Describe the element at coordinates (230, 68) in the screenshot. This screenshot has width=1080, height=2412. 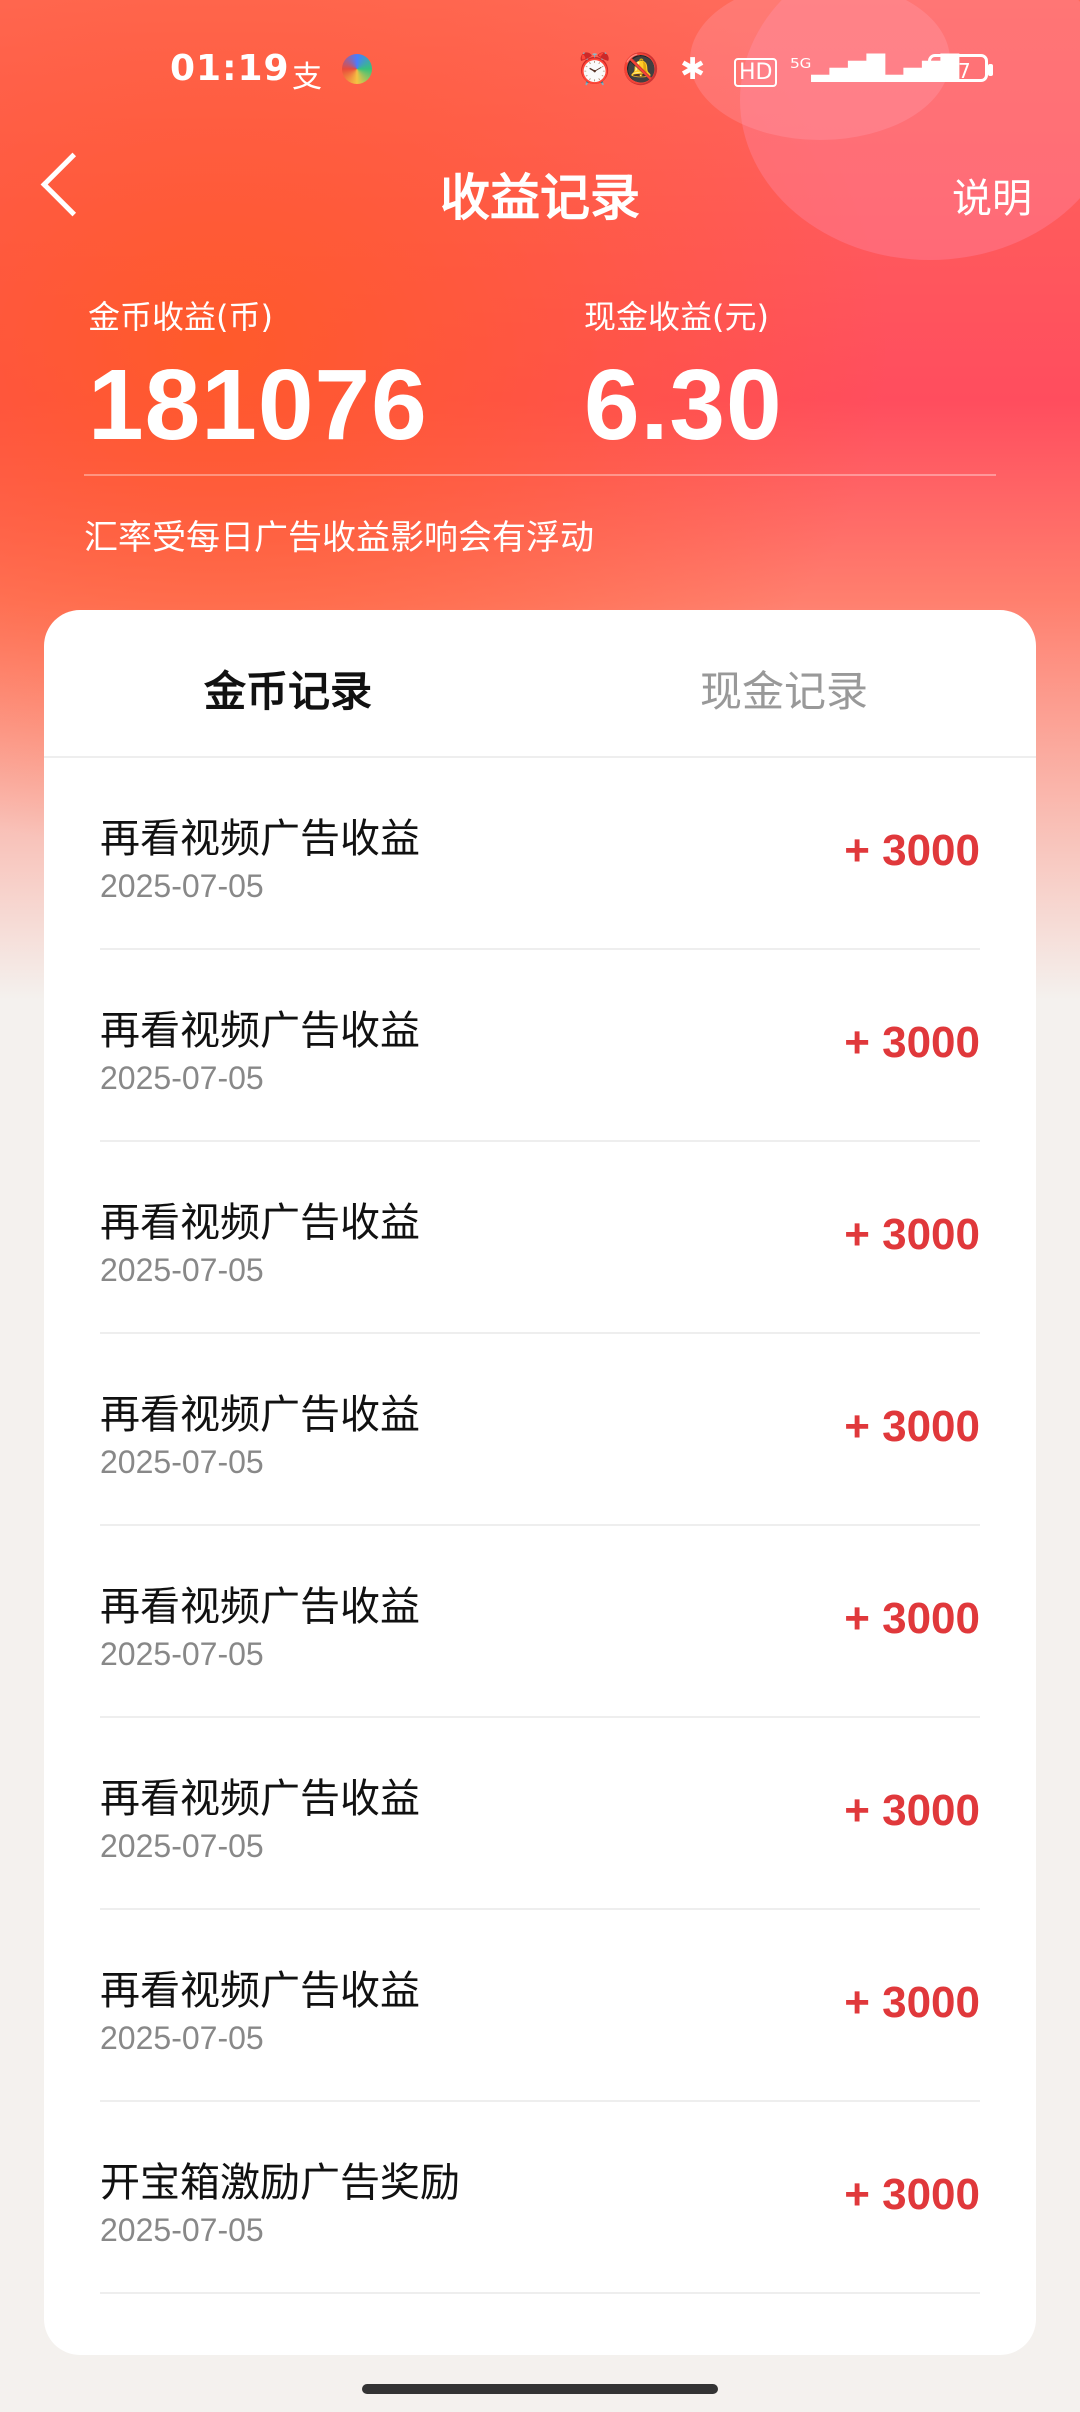
I see `status-time: 01:19` at that location.